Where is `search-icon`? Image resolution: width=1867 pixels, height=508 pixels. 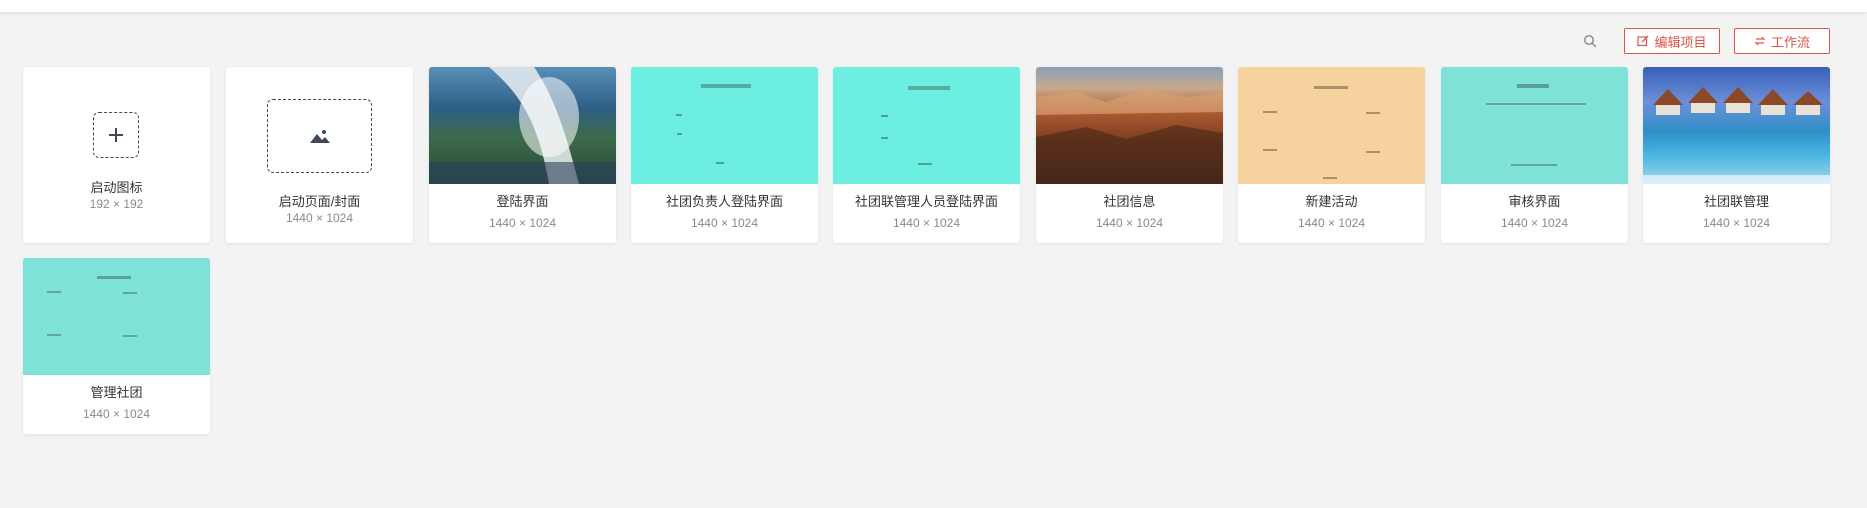
search-icon is located at coordinates (1590, 41).